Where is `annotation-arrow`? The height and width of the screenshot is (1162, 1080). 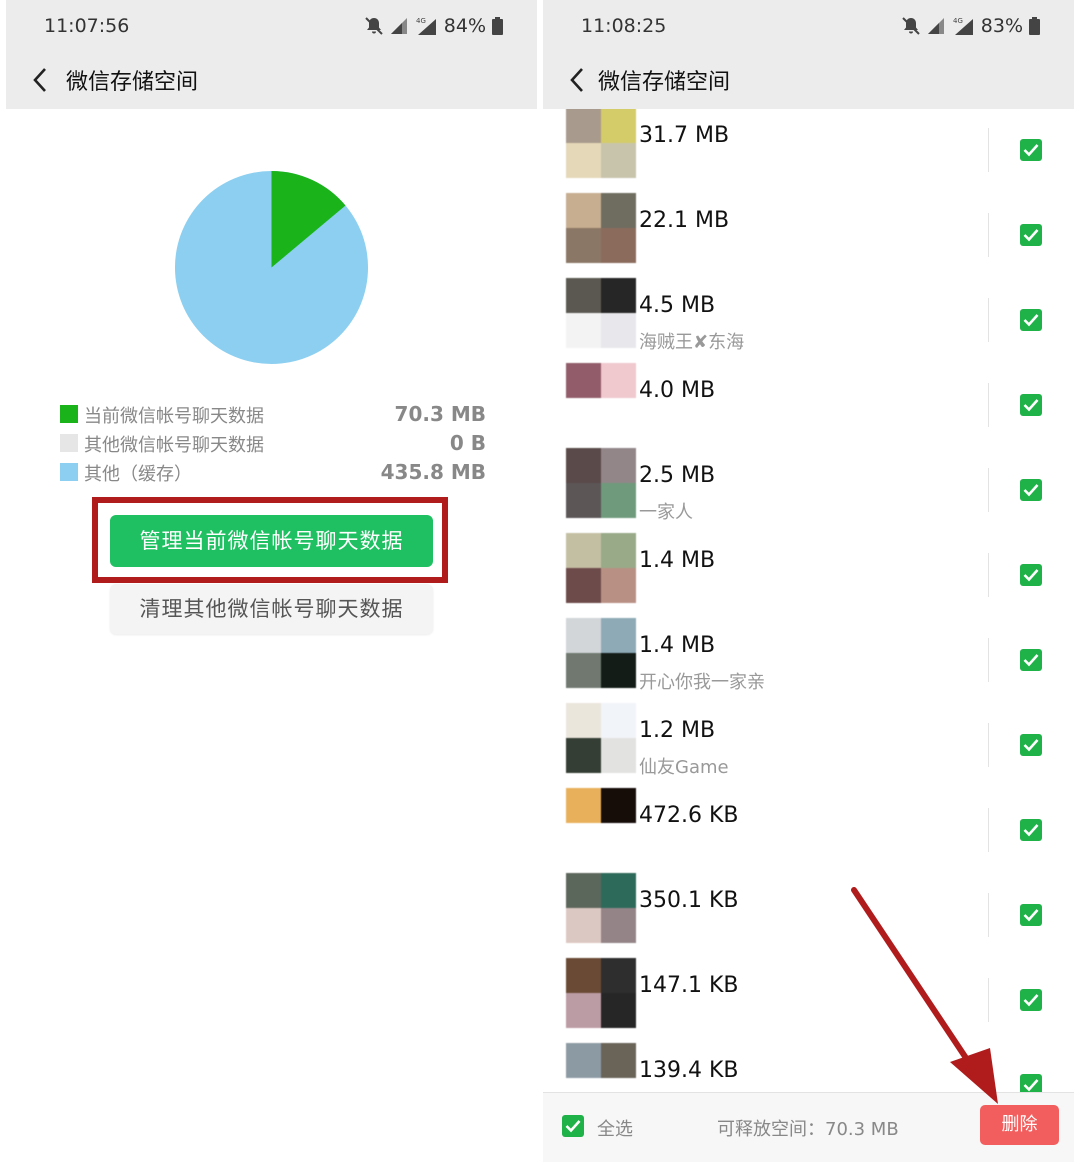 annotation-arrow is located at coordinates (924, 995).